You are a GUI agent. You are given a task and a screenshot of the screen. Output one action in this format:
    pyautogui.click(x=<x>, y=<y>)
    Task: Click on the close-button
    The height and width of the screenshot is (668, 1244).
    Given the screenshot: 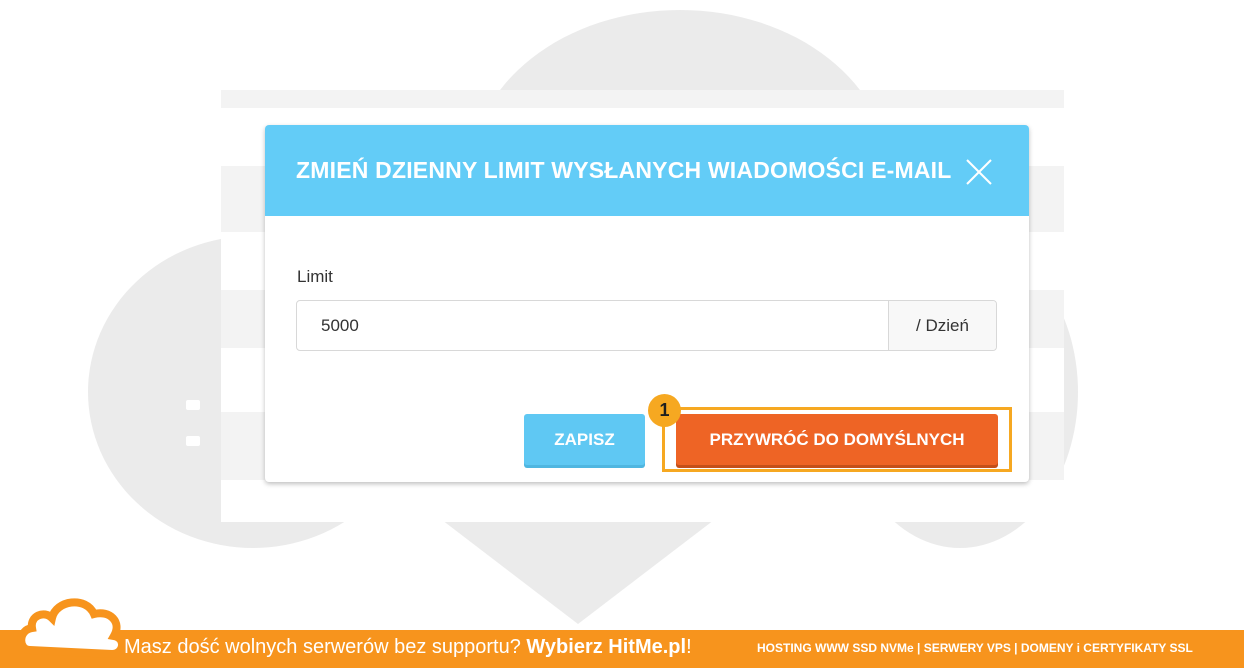 What is the action you would take?
    pyautogui.click(x=979, y=172)
    